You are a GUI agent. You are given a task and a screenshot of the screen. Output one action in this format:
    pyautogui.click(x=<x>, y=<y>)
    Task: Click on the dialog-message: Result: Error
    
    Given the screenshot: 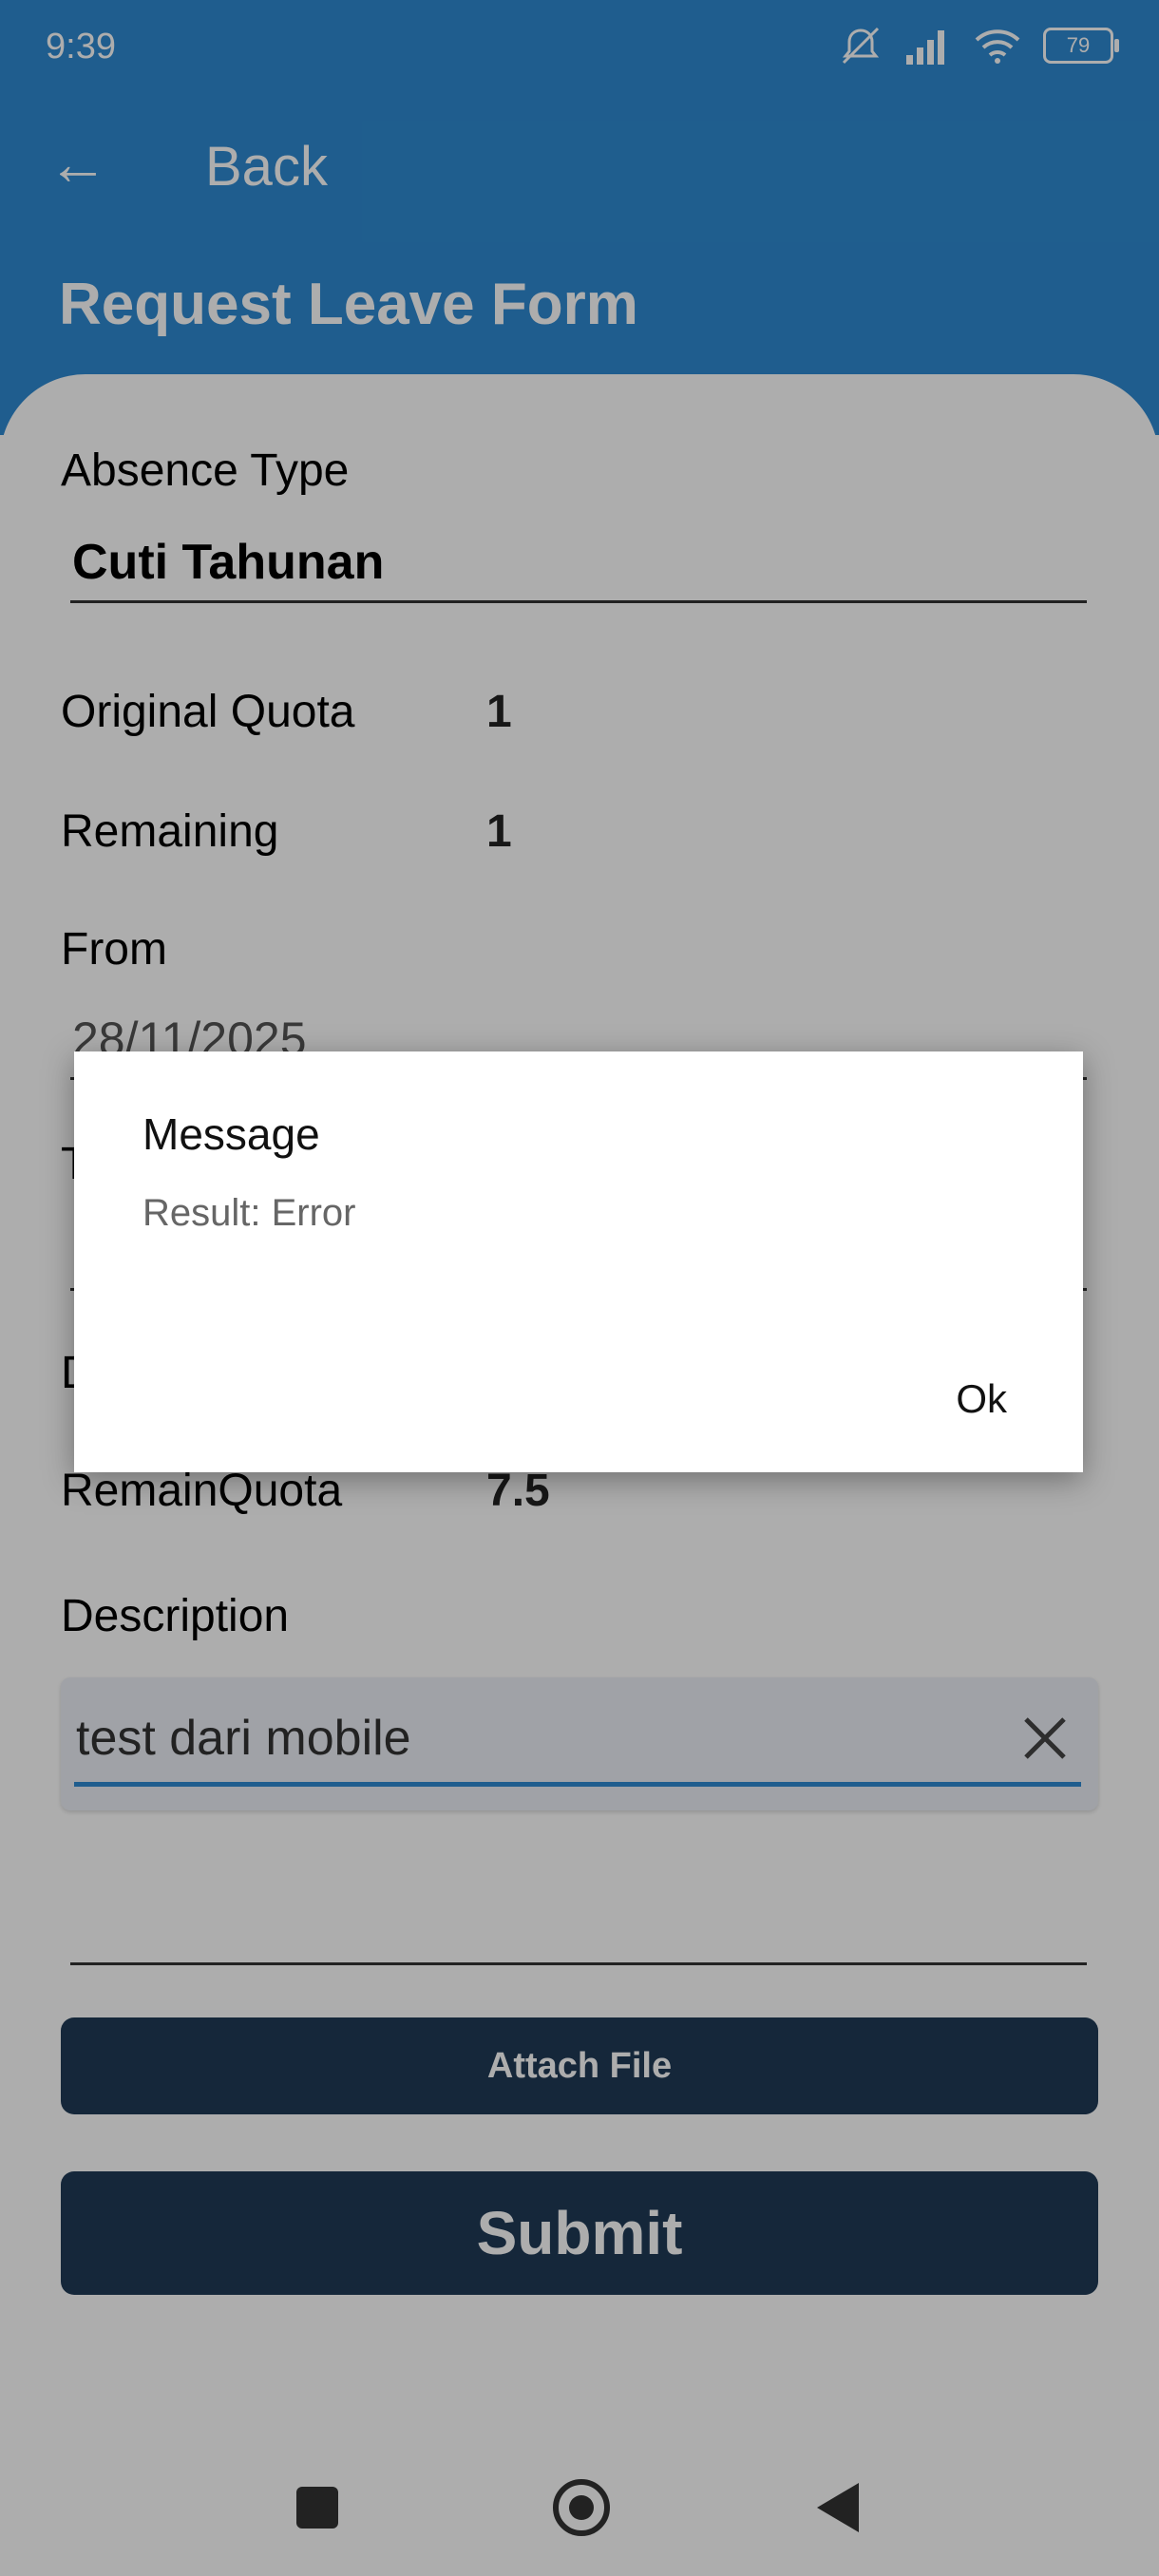 What is the action you would take?
    pyautogui.click(x=249, y=1213)
    